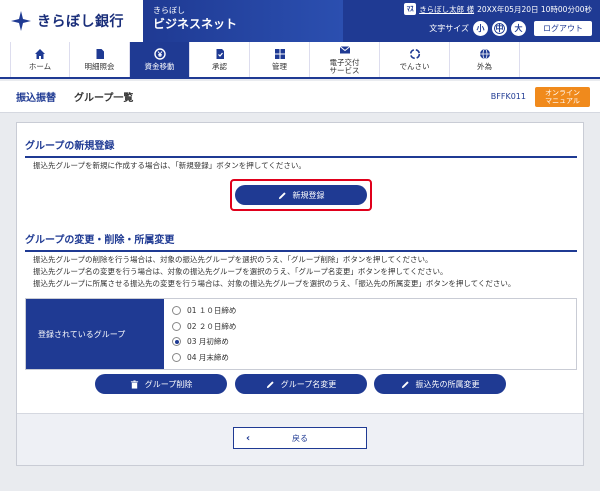  Describe the element at coordinates (499, 28) in the screenshot. I see `font-size-medium-button: 中` at that location.